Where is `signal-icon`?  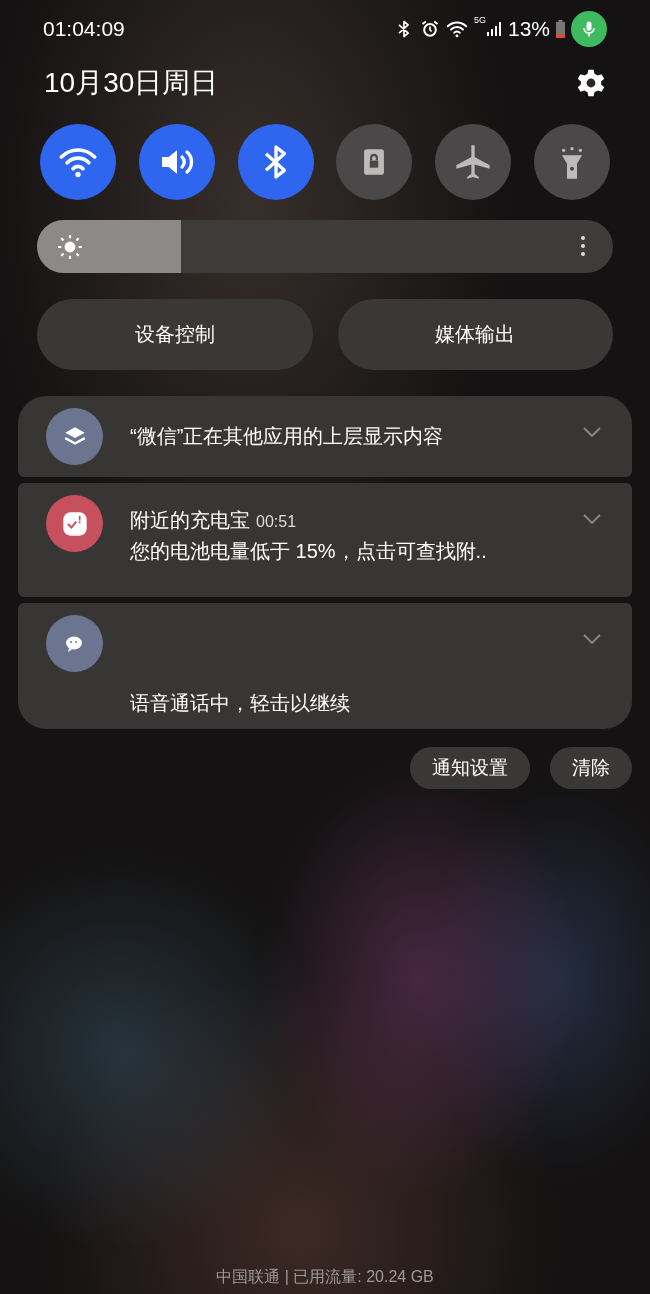
signal-icon is located at coordinates (493, 29).